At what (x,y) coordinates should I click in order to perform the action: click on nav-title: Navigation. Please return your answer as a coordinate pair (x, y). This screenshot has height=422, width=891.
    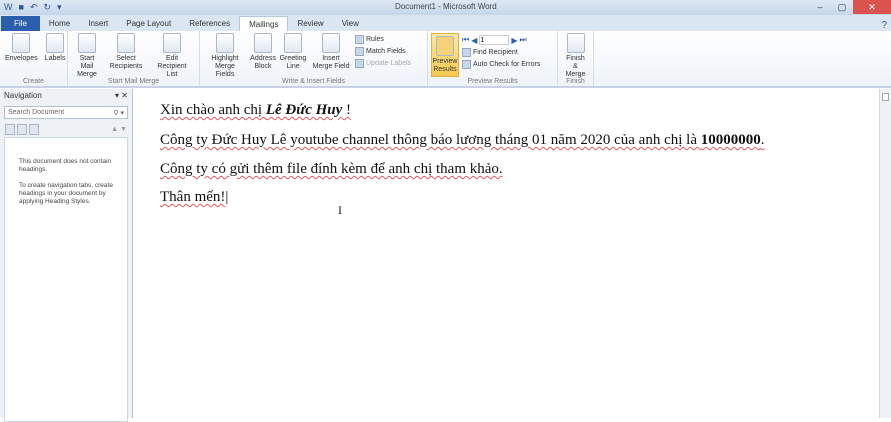
    Looking at the image, I should click on (23, 95).